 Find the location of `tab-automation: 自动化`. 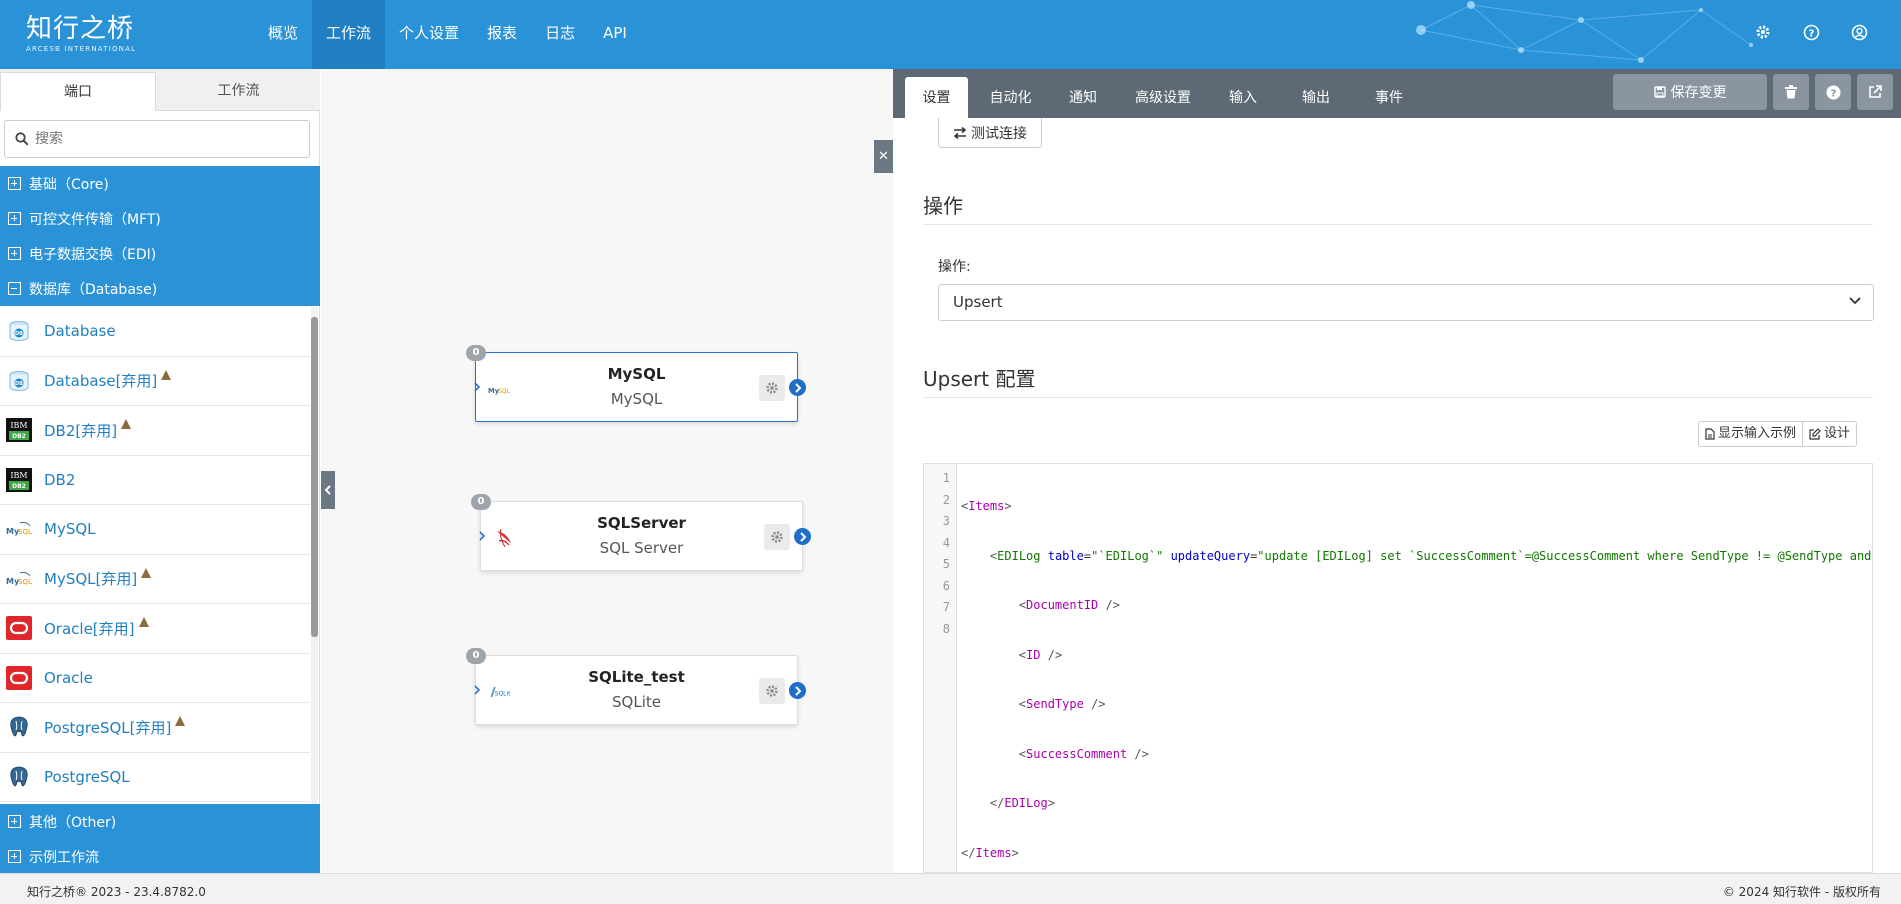

tab-automation: 自动化 is located at coordinates (1010, 97).